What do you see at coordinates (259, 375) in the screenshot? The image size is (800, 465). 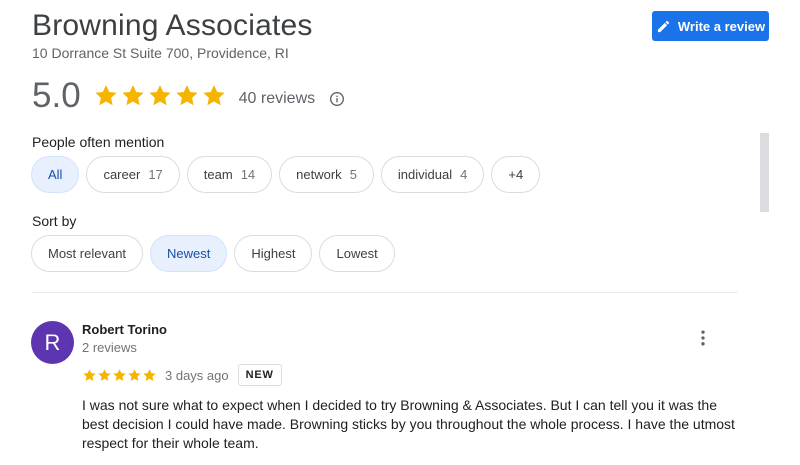 I see `new-badge: NEW` at bounding box center [259, 375].